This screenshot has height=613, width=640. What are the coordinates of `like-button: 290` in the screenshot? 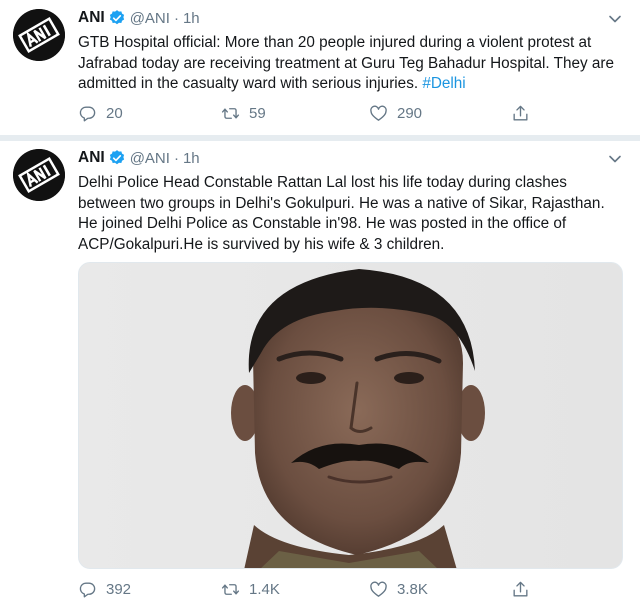 It's located at (395, 113).